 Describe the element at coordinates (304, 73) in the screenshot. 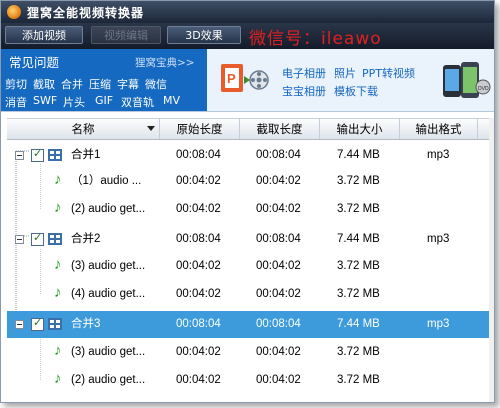

I see `ad-link-photo-album: 电子相册` at that location.